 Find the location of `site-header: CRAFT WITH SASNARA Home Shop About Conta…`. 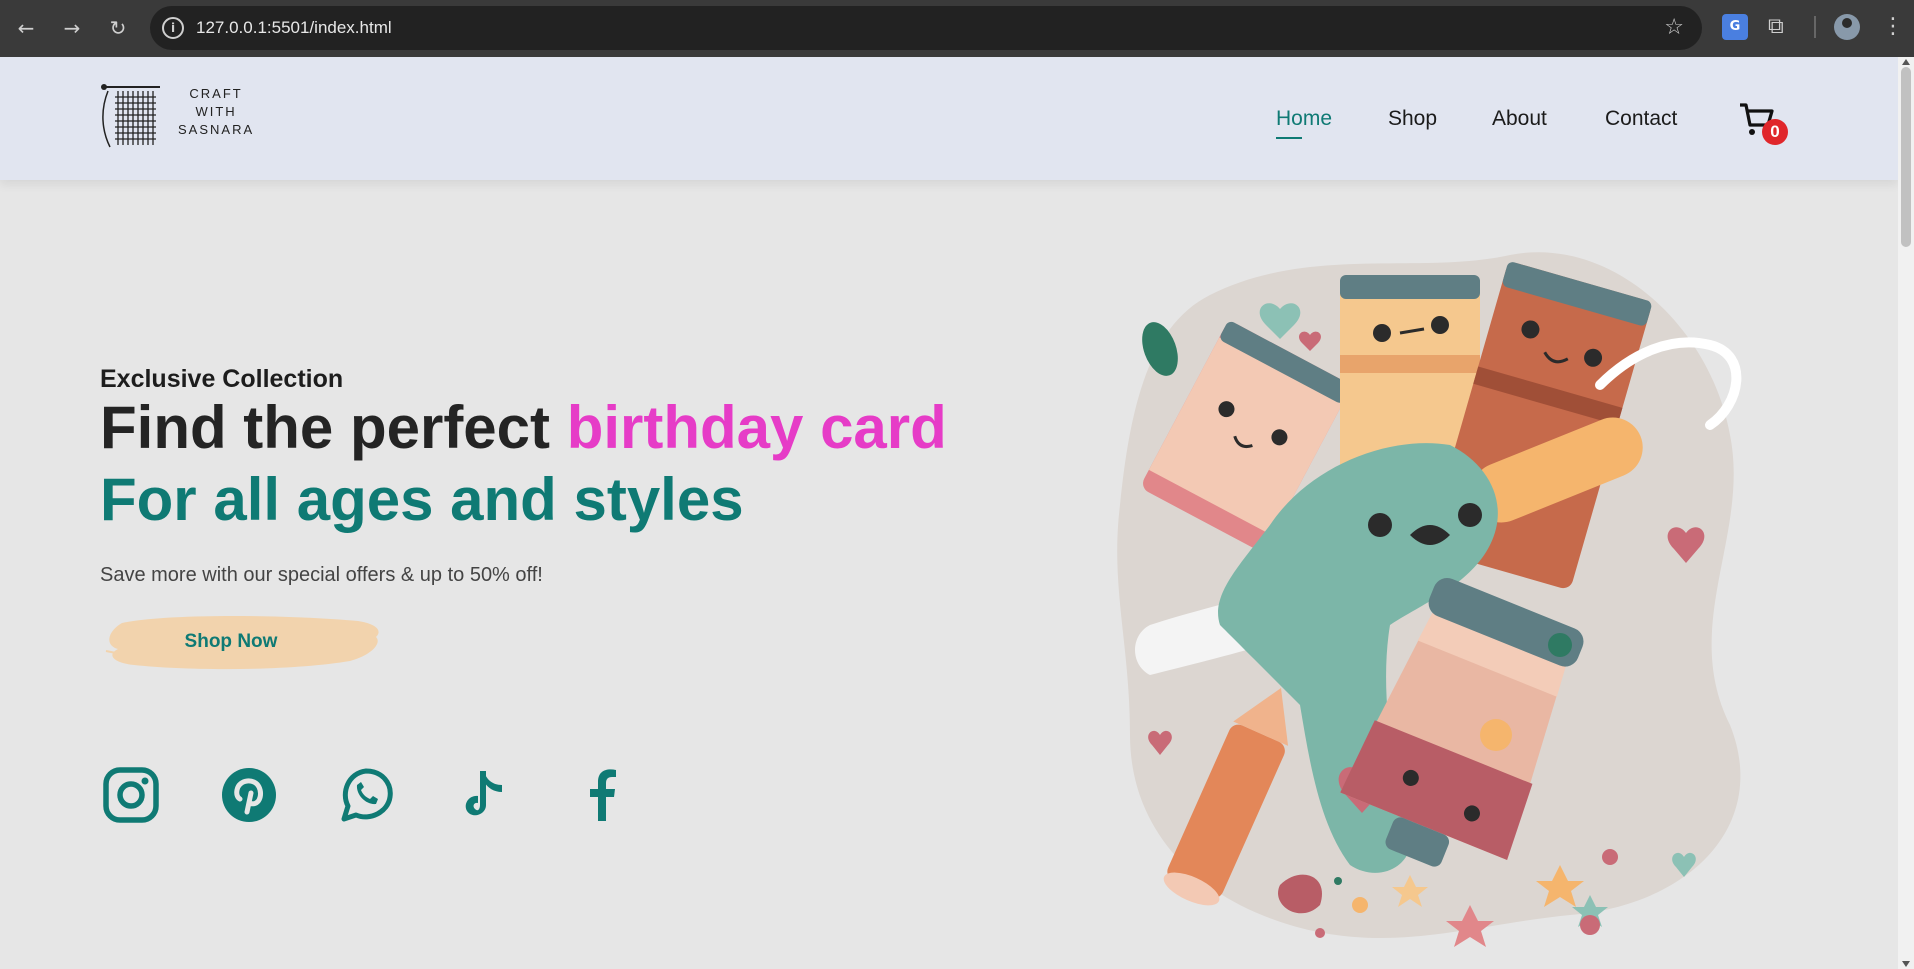

site-header: CRAFT WITH SASNARA Home Shop About Conta… is located at coordinates (949, 118).